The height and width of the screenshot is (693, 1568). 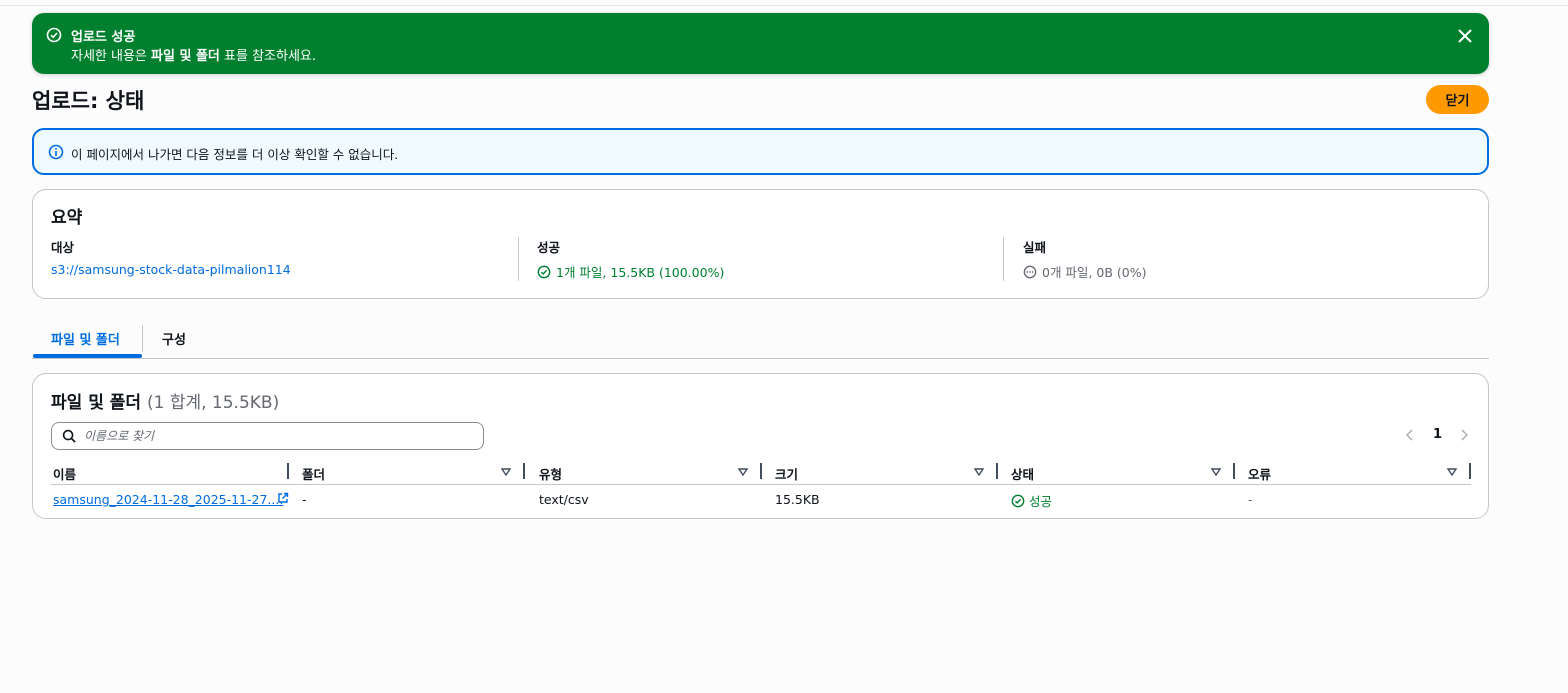 I want to click on column-header-status: 상태, so click(x=1022, y=473).